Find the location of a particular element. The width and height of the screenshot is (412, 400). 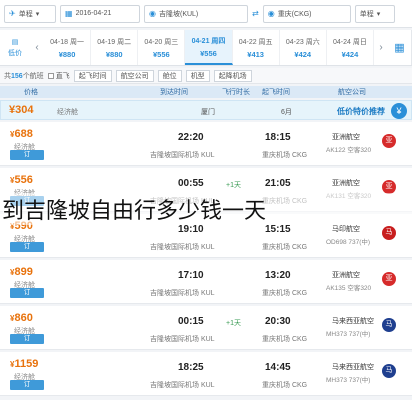

direct-label: 直飞 is located at coordinates (62, 76).